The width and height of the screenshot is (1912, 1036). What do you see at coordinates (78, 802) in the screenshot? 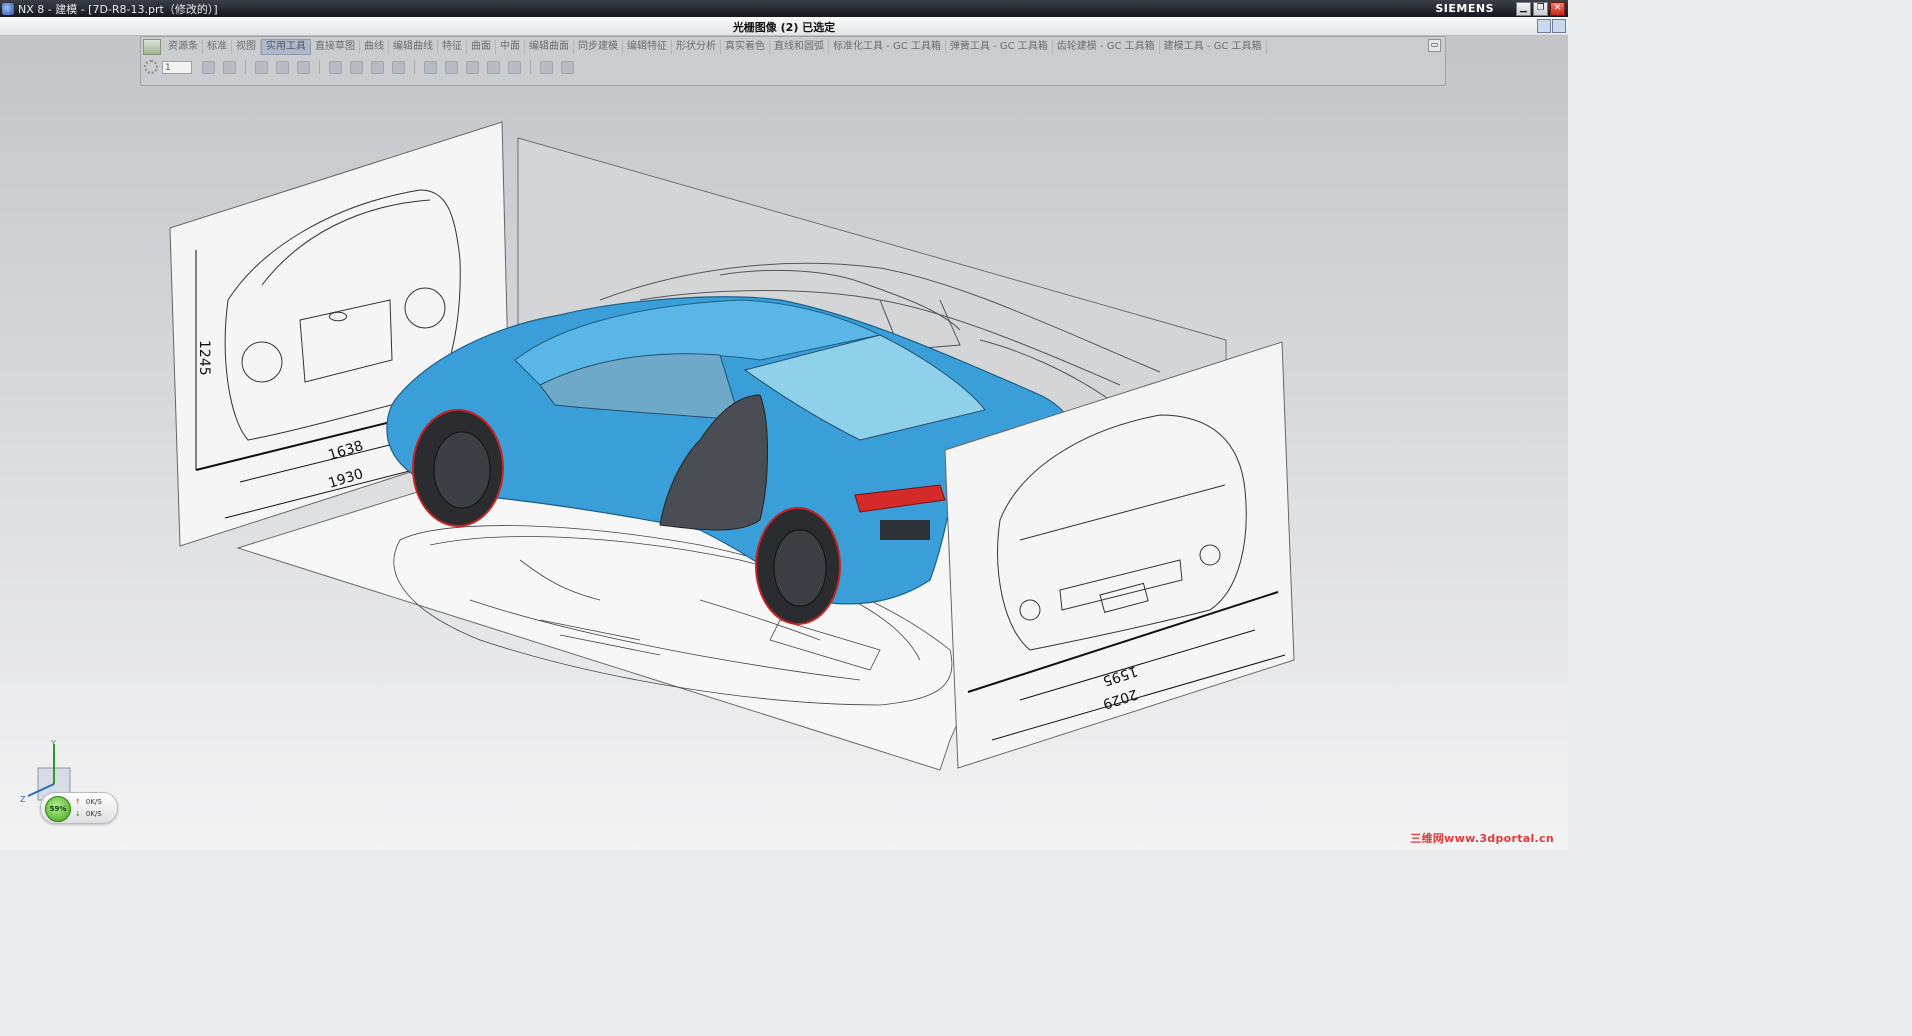
I see `upload-arrow-icon: ↑` at bounding box center [78, 802].